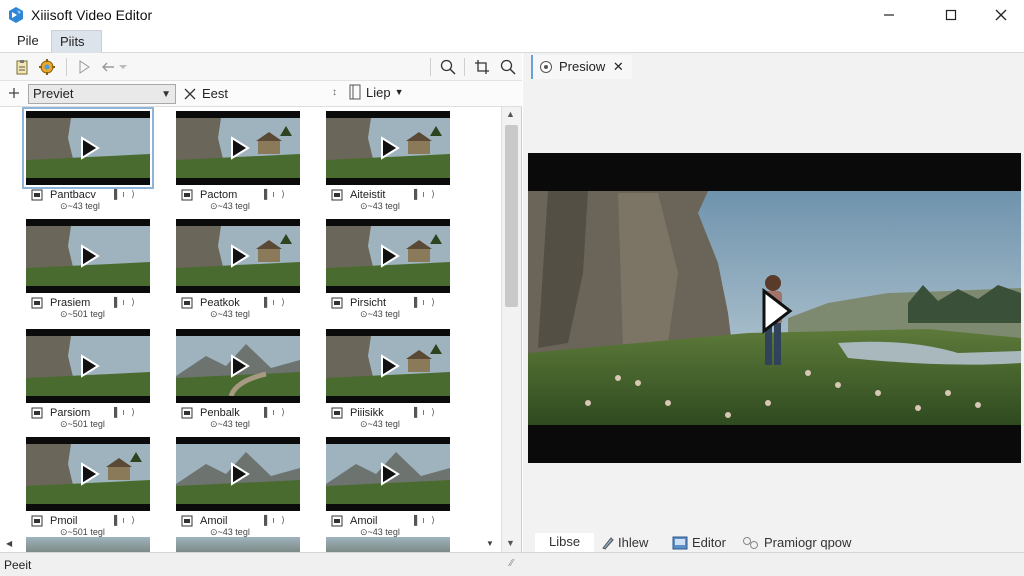 The width and height of the screenshot is (1024, 576). Describe the element at coordinates (240, 274) in the screenshot. I see `media-thumbnail: Peatkok ▌ı ⟩ ⊙~43 tegl` at that location.